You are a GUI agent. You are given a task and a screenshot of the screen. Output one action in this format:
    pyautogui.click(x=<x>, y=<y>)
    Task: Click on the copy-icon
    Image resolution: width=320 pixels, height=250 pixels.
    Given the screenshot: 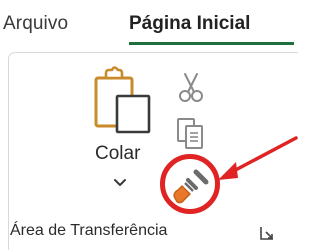 What is the action you would take?
    pyautogui.click(x=190, y=133)
    